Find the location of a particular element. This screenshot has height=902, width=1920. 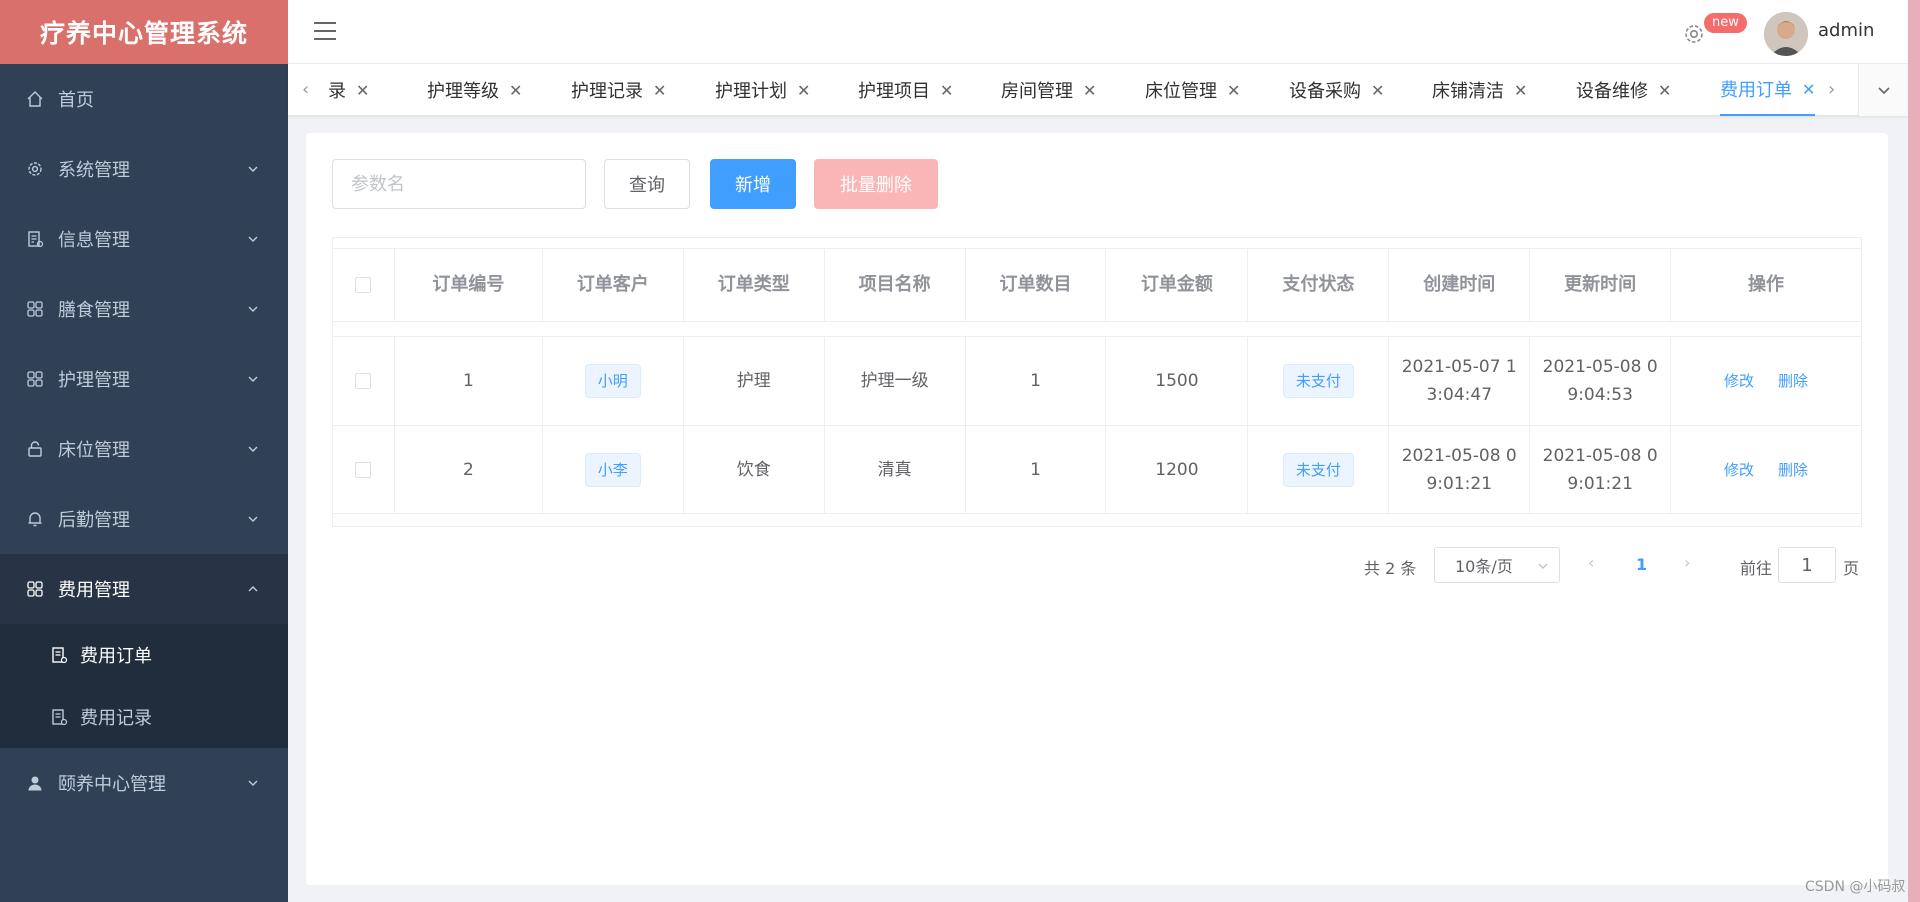

app-title: 疗养中心管理系统 is located at coordinates (144, 32).